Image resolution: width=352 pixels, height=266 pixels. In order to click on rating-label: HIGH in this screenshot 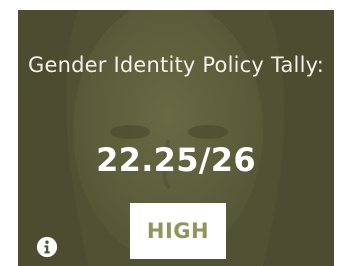, I will do `click(178, 231)`.